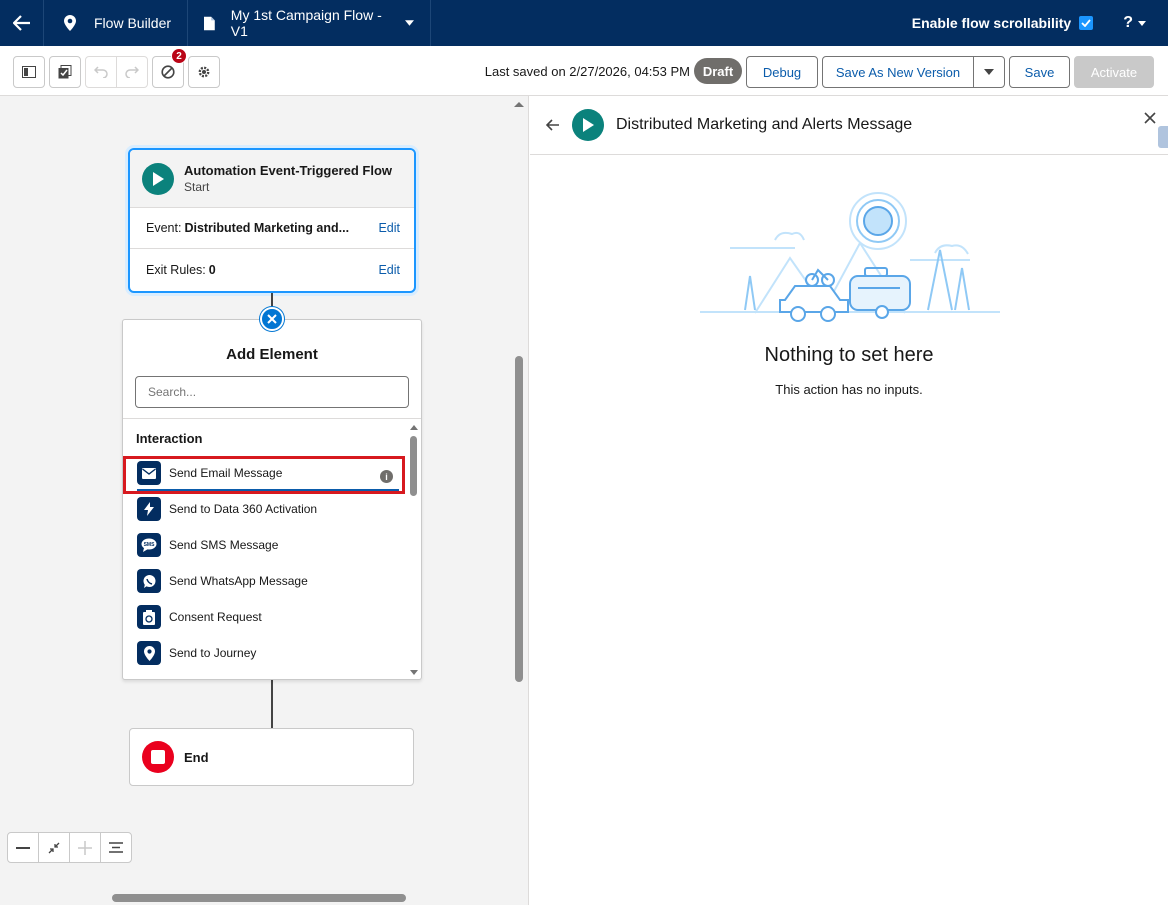  I want to click on save-options-dropdown, so click(989, 72).